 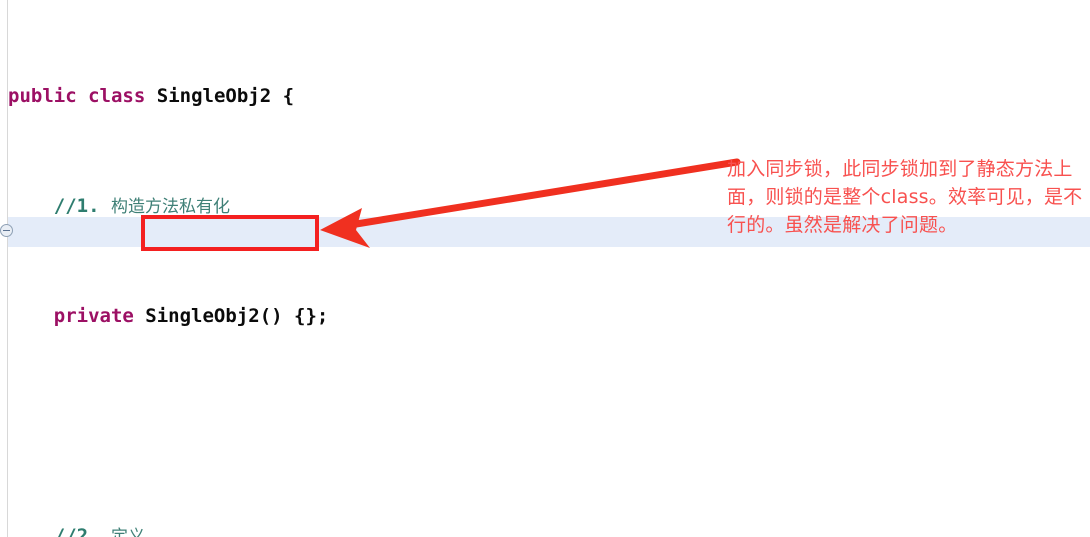 What do you see at coordinates (549, 317) in the screenshot?
I see `code-line-3: private SingleObj2() {};` at bounding box center [549, 317].